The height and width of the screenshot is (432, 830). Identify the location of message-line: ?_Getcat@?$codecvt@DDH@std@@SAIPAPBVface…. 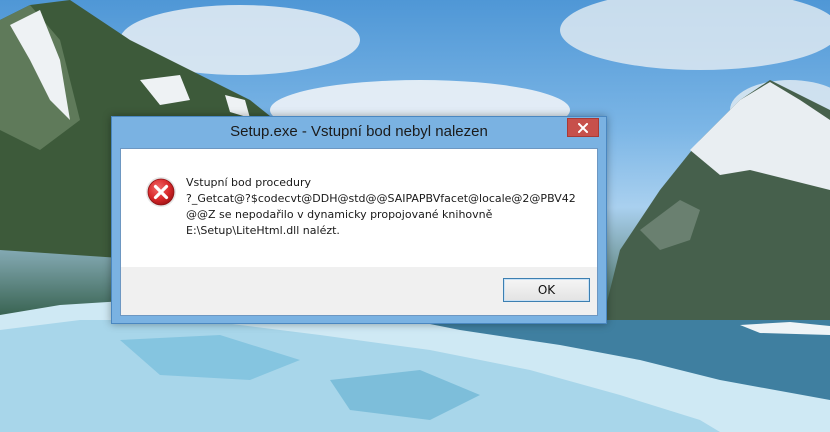
(381, 198).